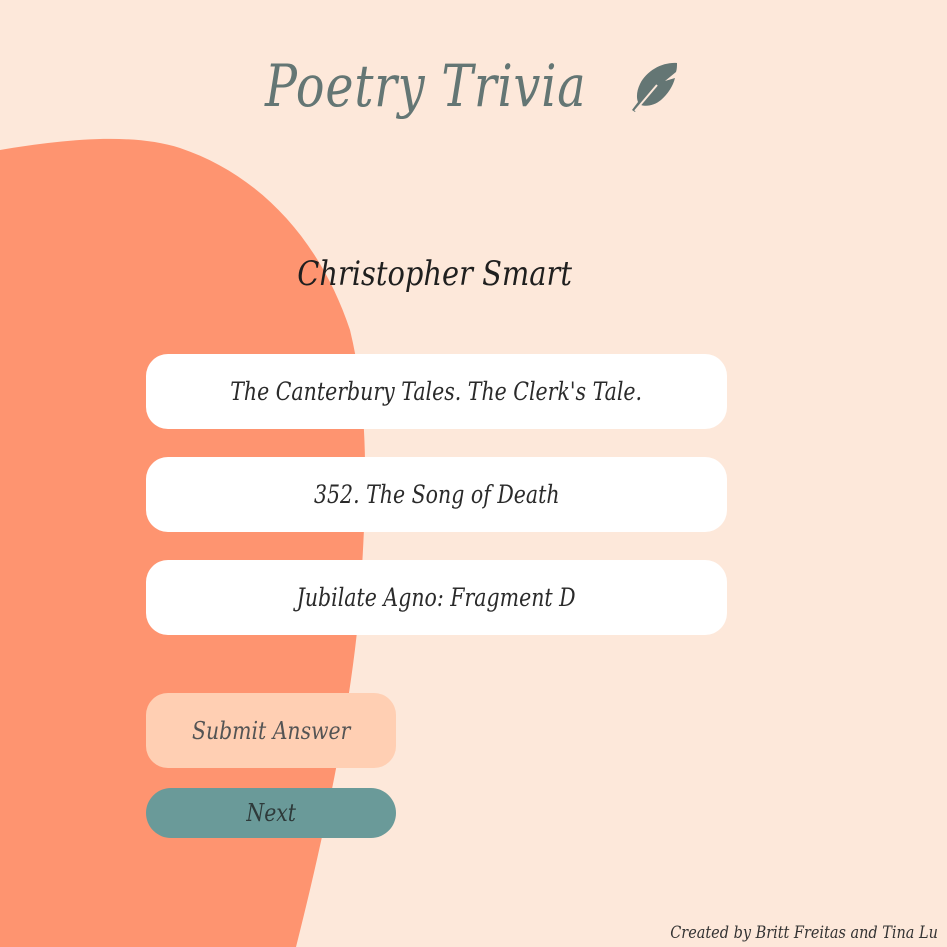 The height and width of the screenshot is (947, 947). I want to click on submit-answer-button: Submit Answer, so click(271, 730).